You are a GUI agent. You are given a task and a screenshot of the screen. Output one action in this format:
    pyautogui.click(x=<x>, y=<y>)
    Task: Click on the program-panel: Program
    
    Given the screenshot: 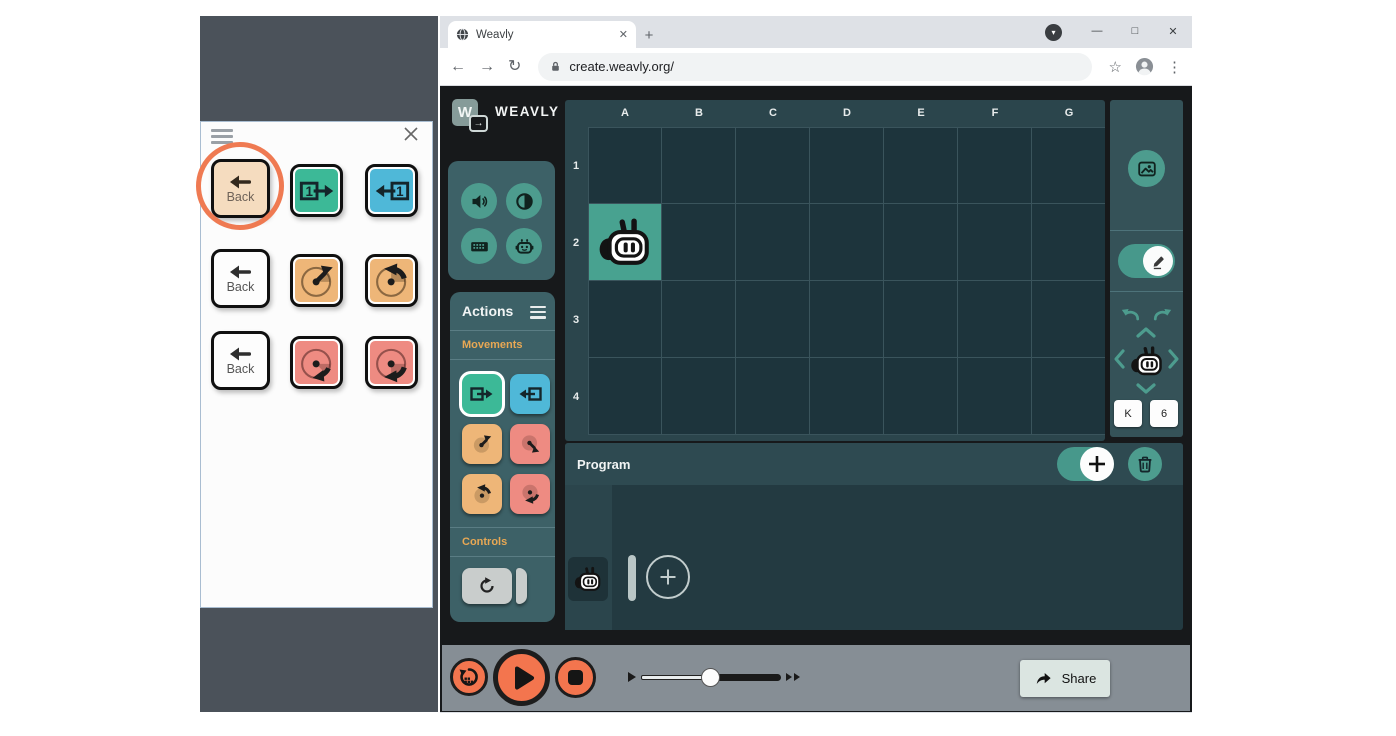 What is the action you would take?
    pyautogui.click(x=874, y=536)
    